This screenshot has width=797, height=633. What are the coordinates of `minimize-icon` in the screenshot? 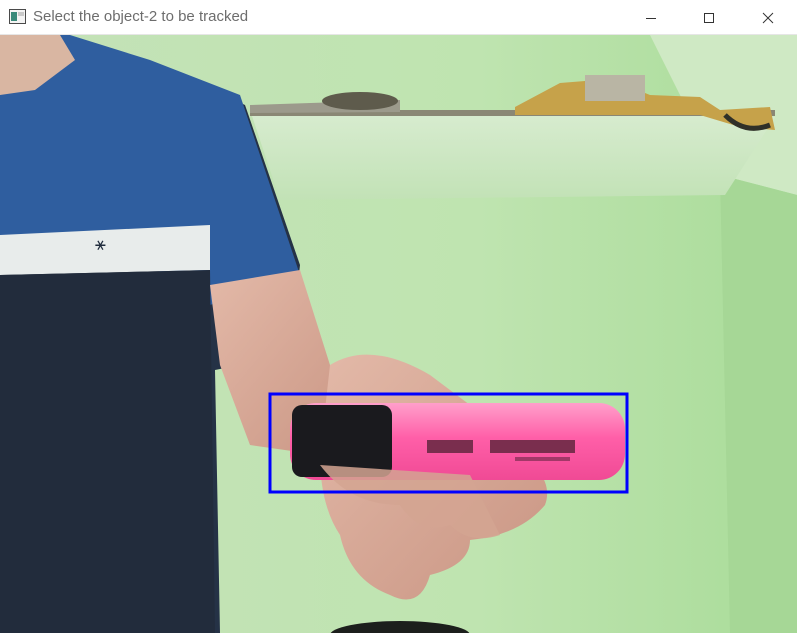 It's located at (651, 18).